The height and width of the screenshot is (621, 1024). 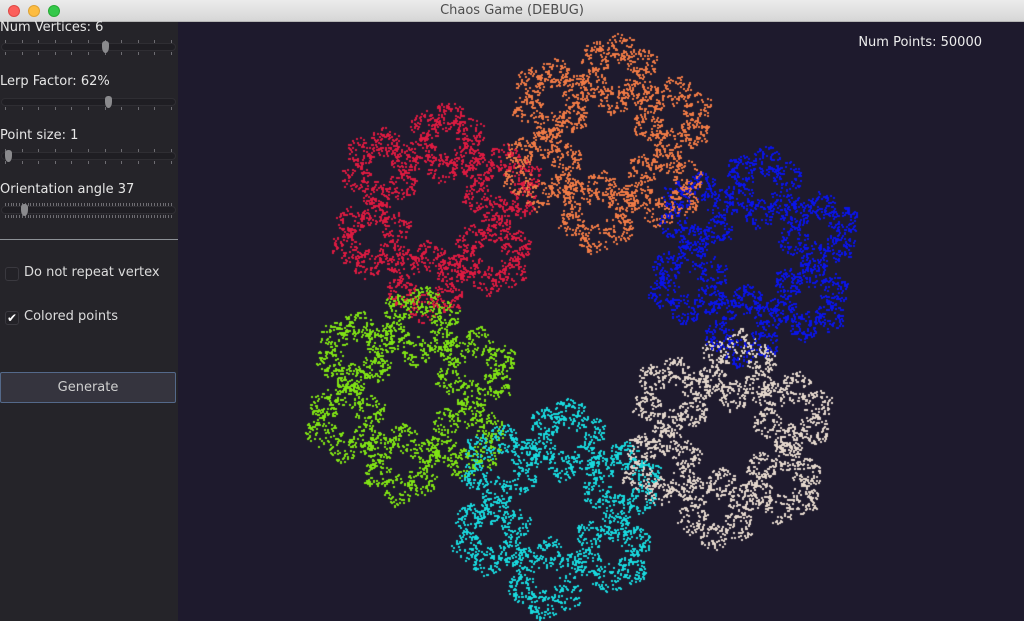 I want to click on colored-points-checkbox: ✔, so click(x=12, y=318).